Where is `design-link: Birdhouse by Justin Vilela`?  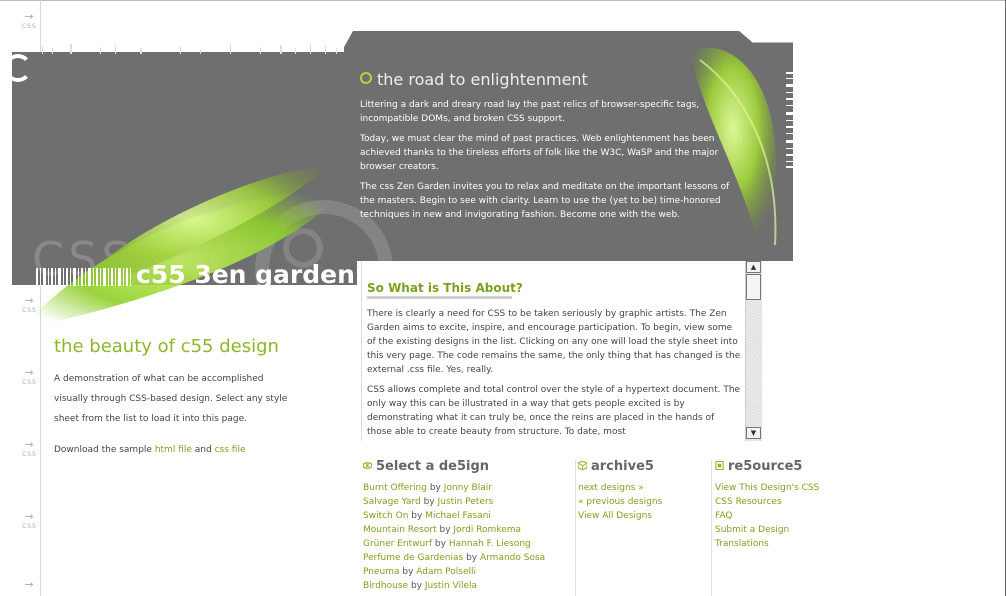
design-link: Birdhouse by Justin Vilela is located at coordinates (468, 586).